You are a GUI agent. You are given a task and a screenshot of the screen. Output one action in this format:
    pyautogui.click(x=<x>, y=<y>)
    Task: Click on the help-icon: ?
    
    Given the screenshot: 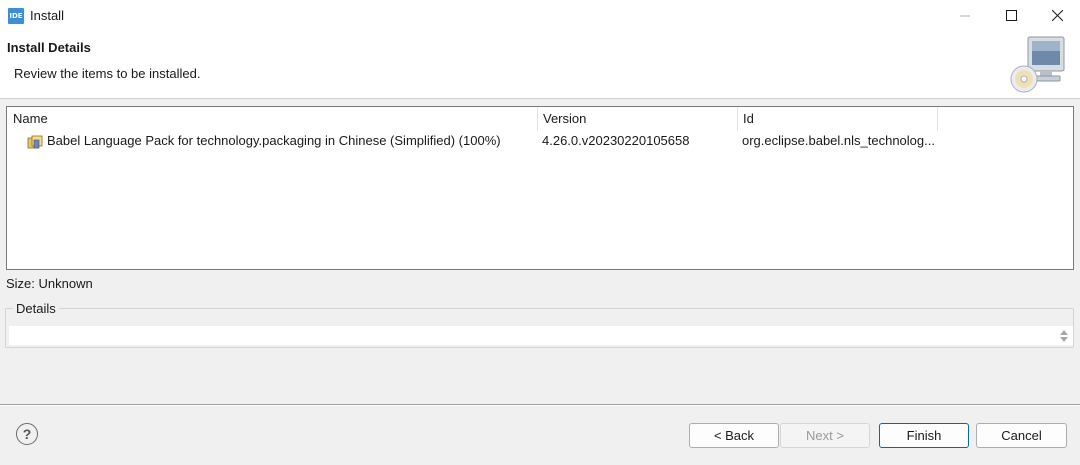 What is the action you would take?
    pyautogui.click(x=27, y=434)
    